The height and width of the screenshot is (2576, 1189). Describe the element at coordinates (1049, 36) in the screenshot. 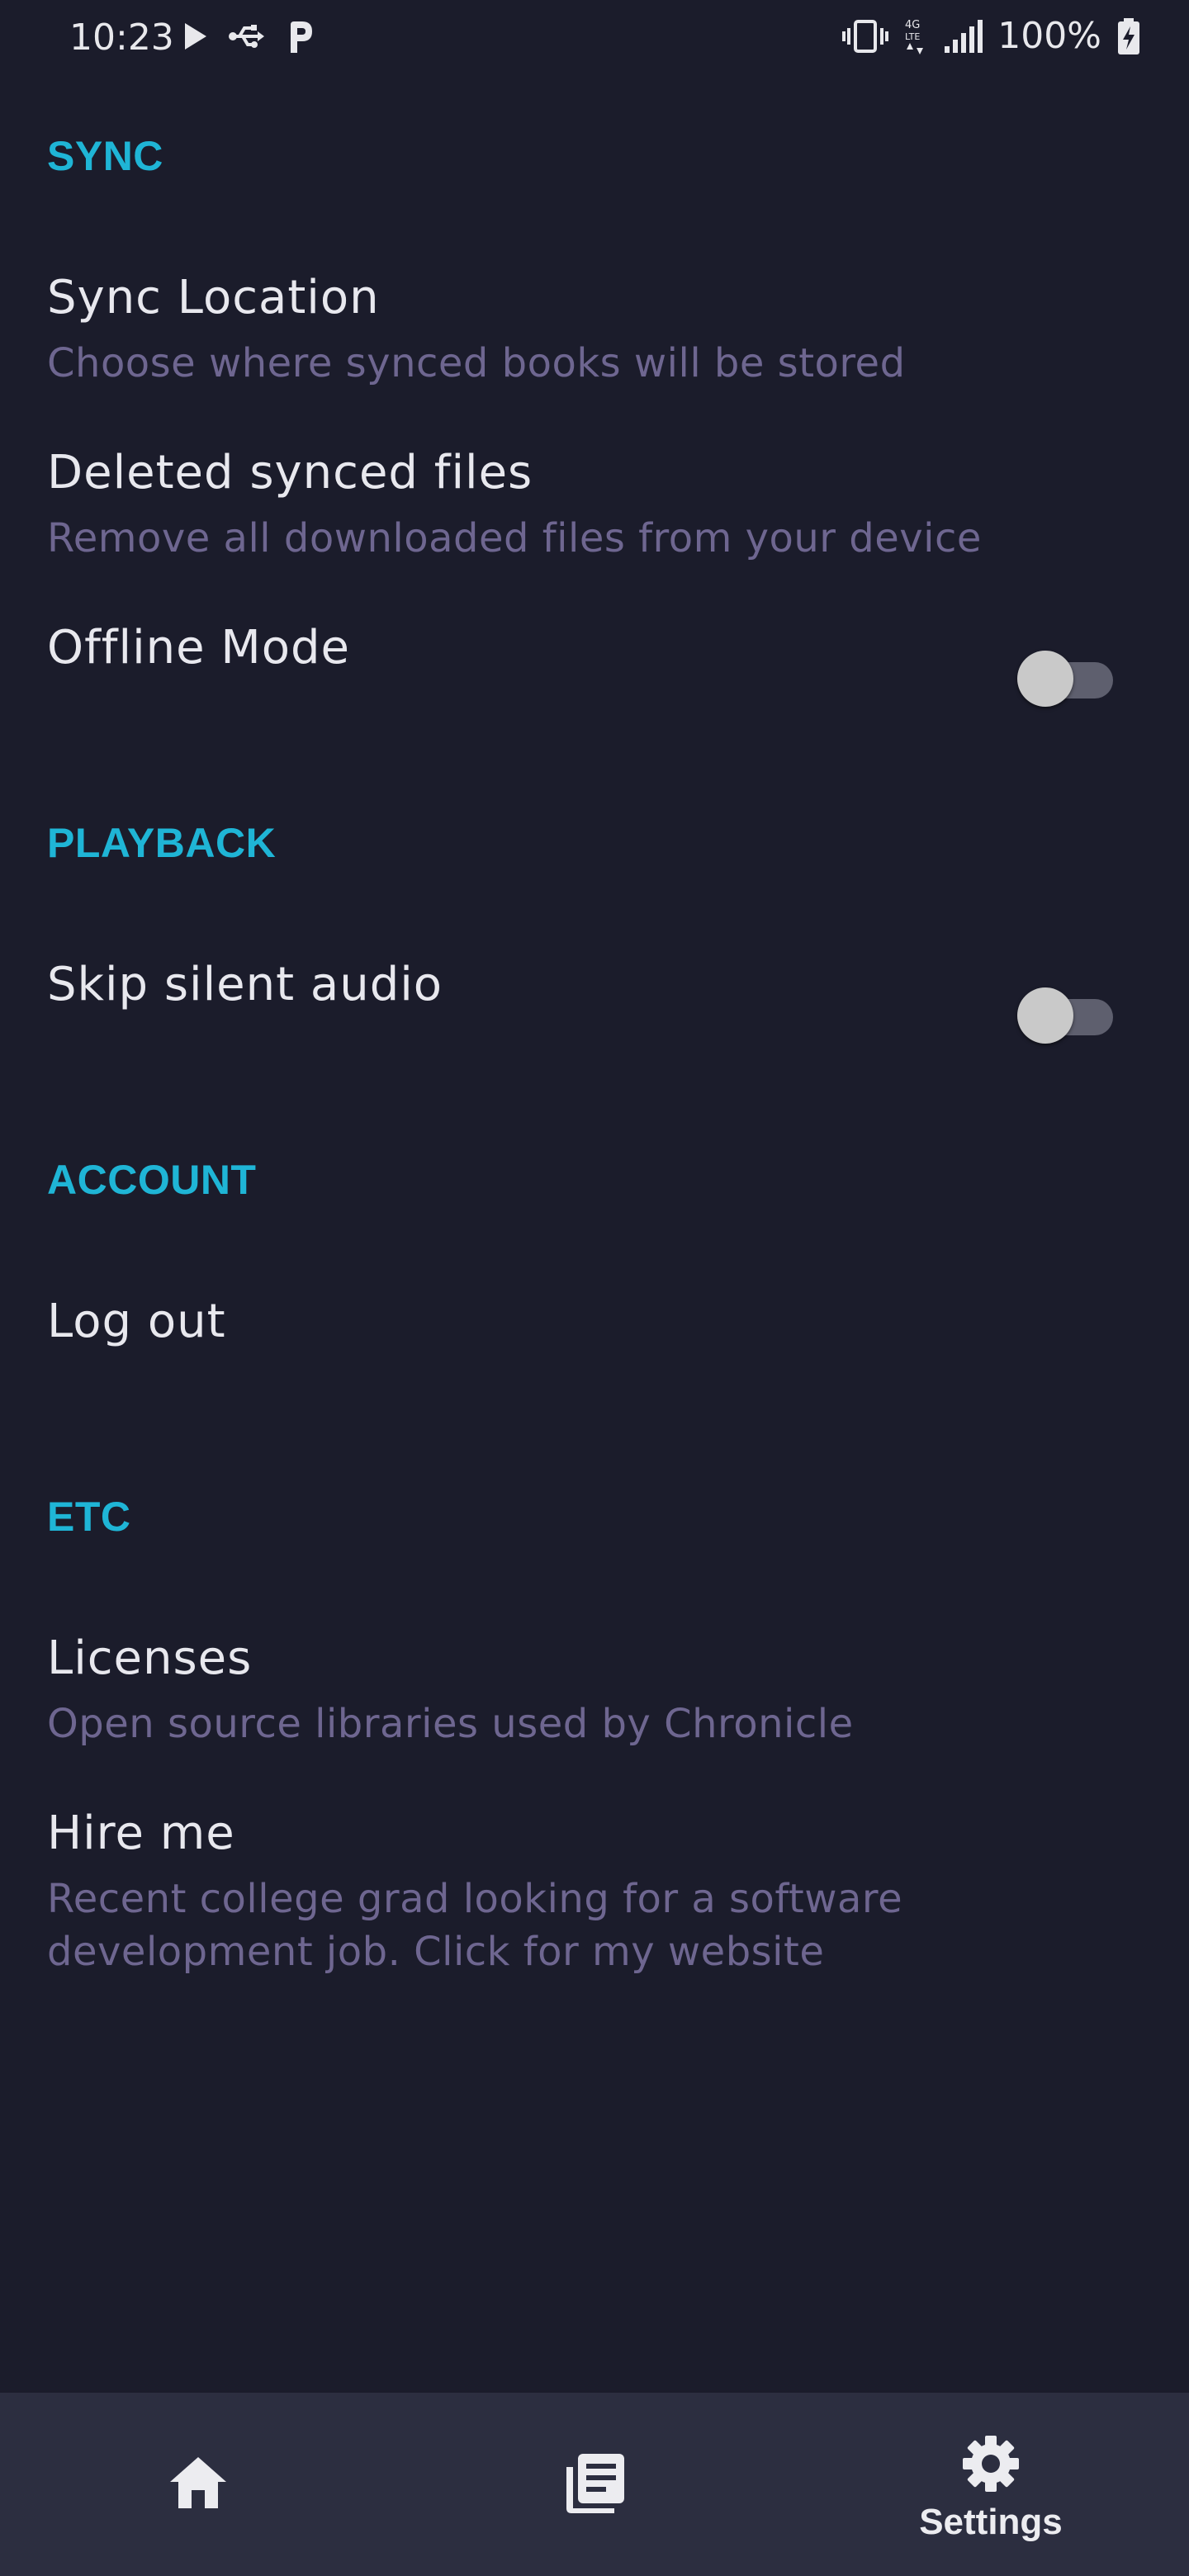

I see `battery-percent: 100%` at that location.